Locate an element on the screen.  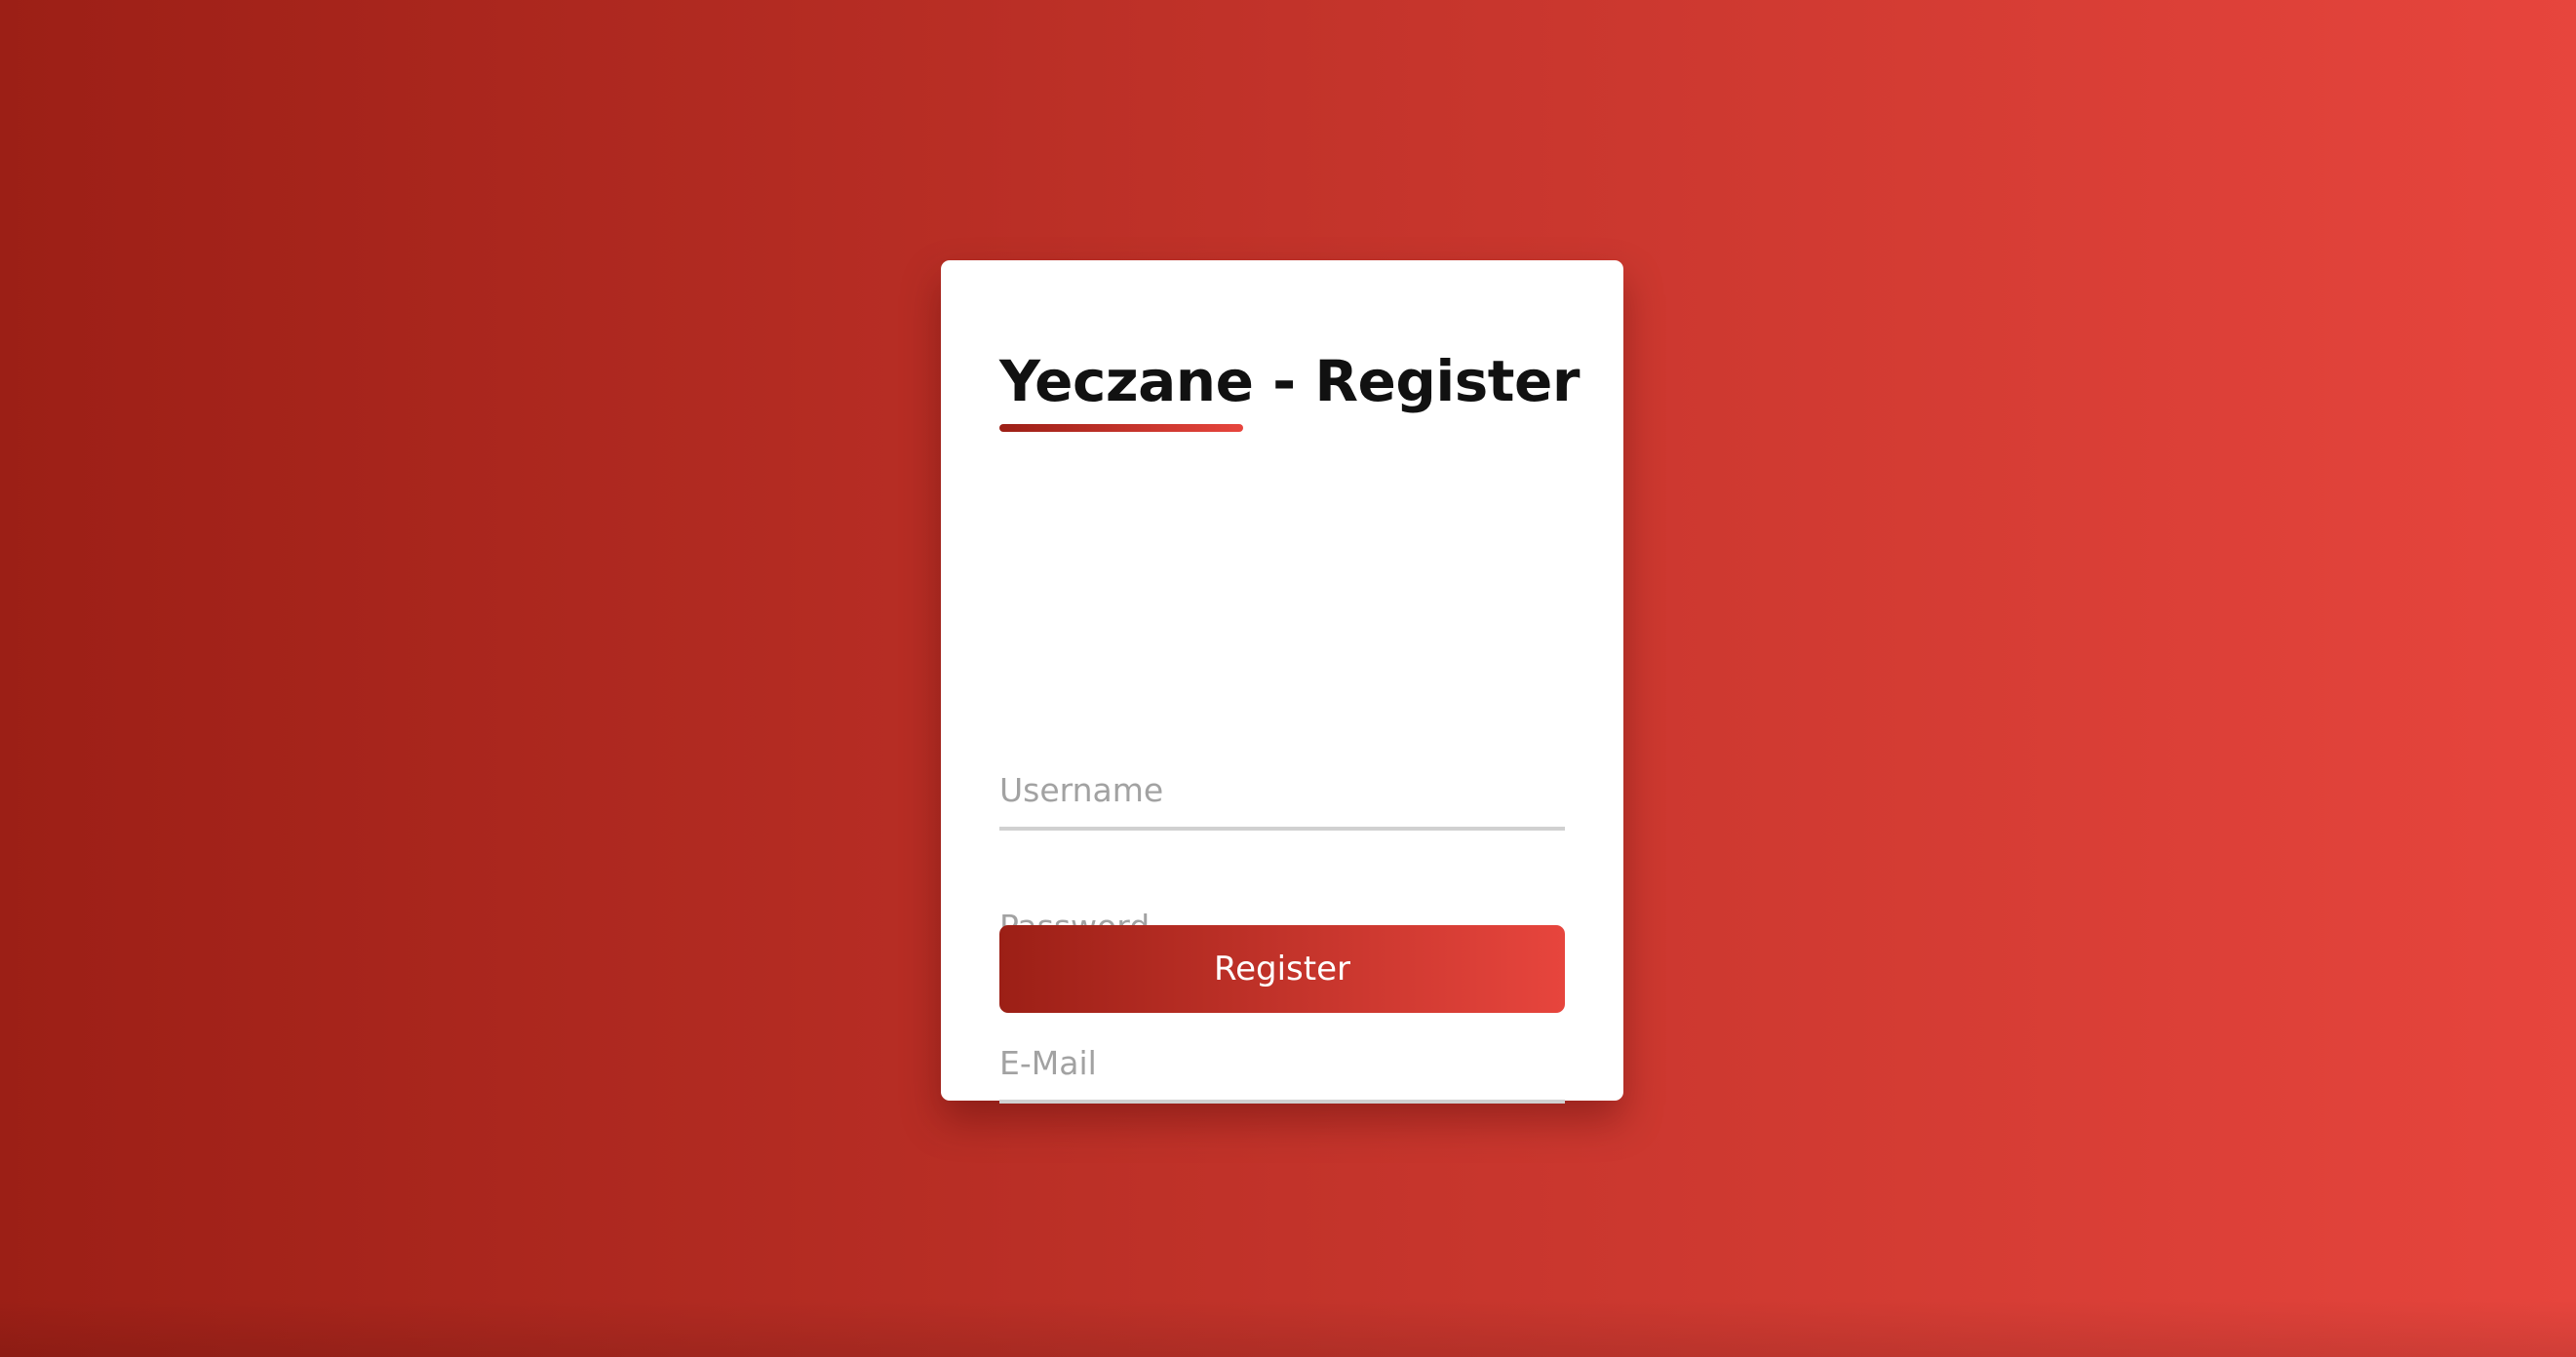
page-title: Yeczane - Register is located at coordinates (1289, 381).